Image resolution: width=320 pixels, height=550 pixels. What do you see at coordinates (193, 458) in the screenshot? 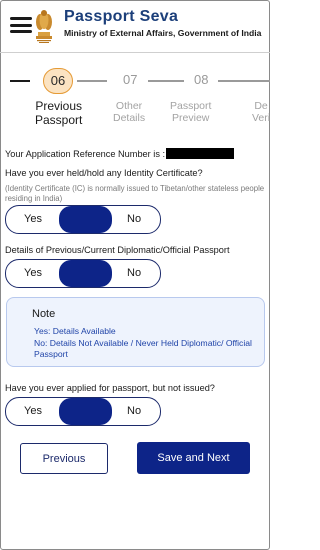
I see `save-and-next-button: Save and Next` at bounding box center [193, 458].